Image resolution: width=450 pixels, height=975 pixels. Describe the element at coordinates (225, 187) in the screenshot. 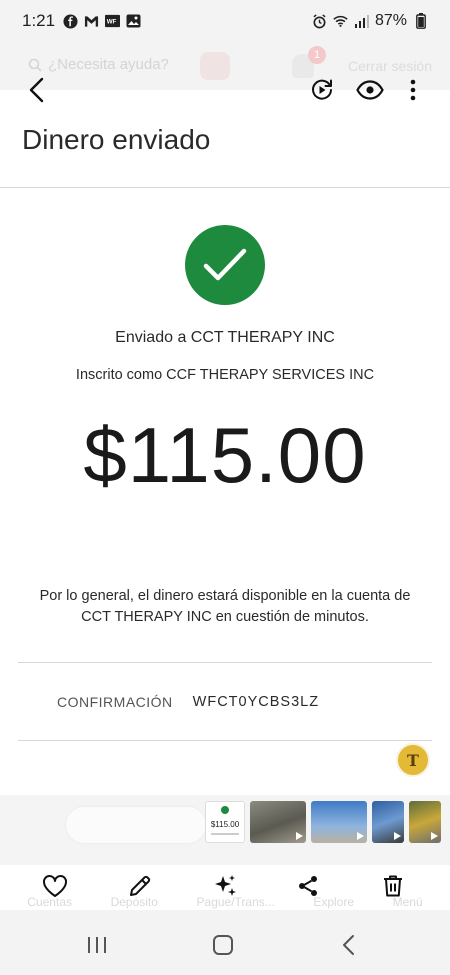

I see `title-divider` at that location.